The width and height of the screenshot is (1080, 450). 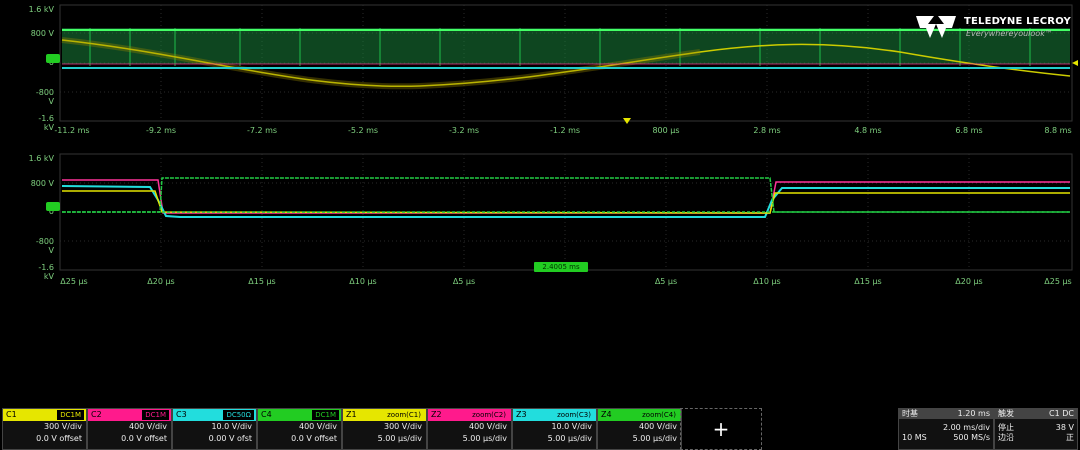 What do you see at coordinates (1006, 437) in the screenshot?
I see `trigger-type: 边沿` at bounding box center [1006, 437].